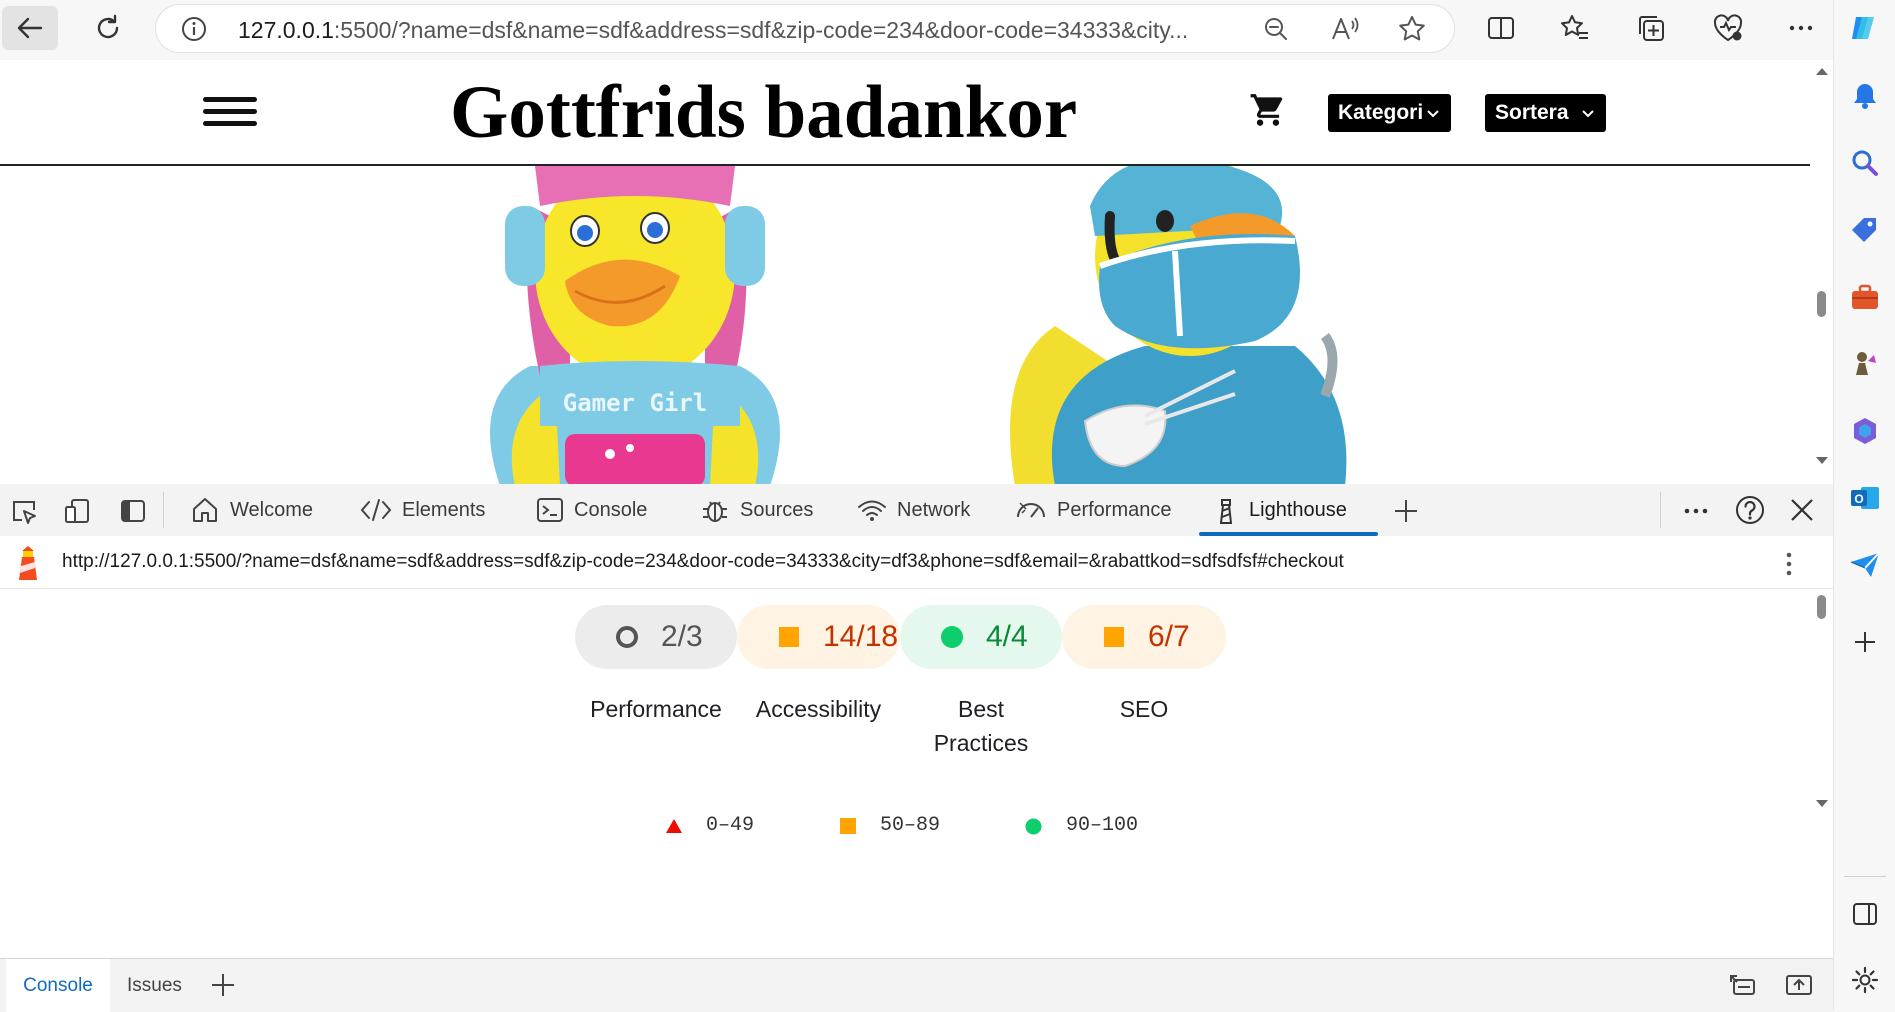 This screenshot has width=1895, height=1012. What do you see at coordinates (1821, 773) in the screenshot?
I see `report-scrollbar` at bounding box center [1821, 773].